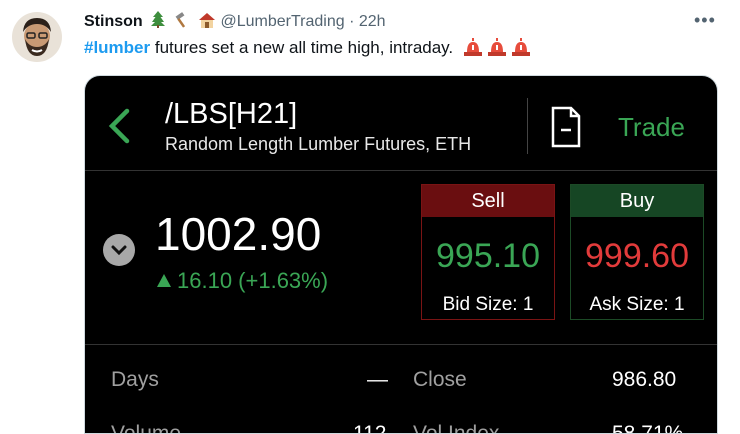  I want to click on hammer-icon, so click(182, 22).